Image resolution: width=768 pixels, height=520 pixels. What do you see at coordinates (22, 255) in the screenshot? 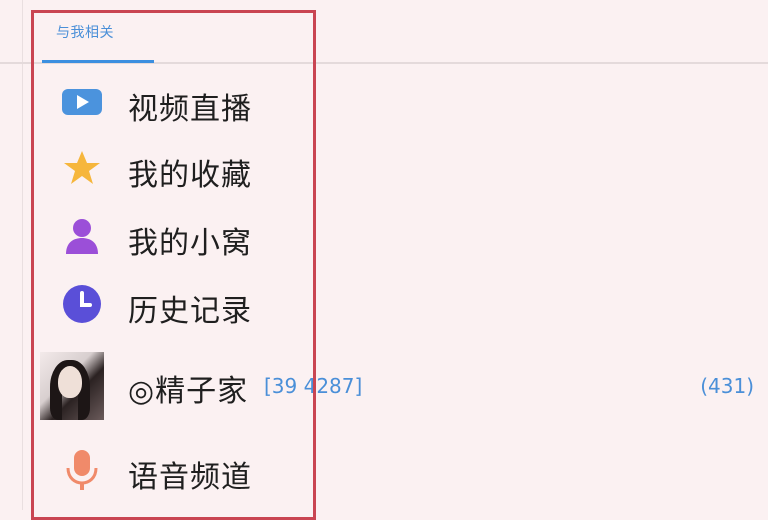
I see `left-divider` at bounding box center [22, 255].